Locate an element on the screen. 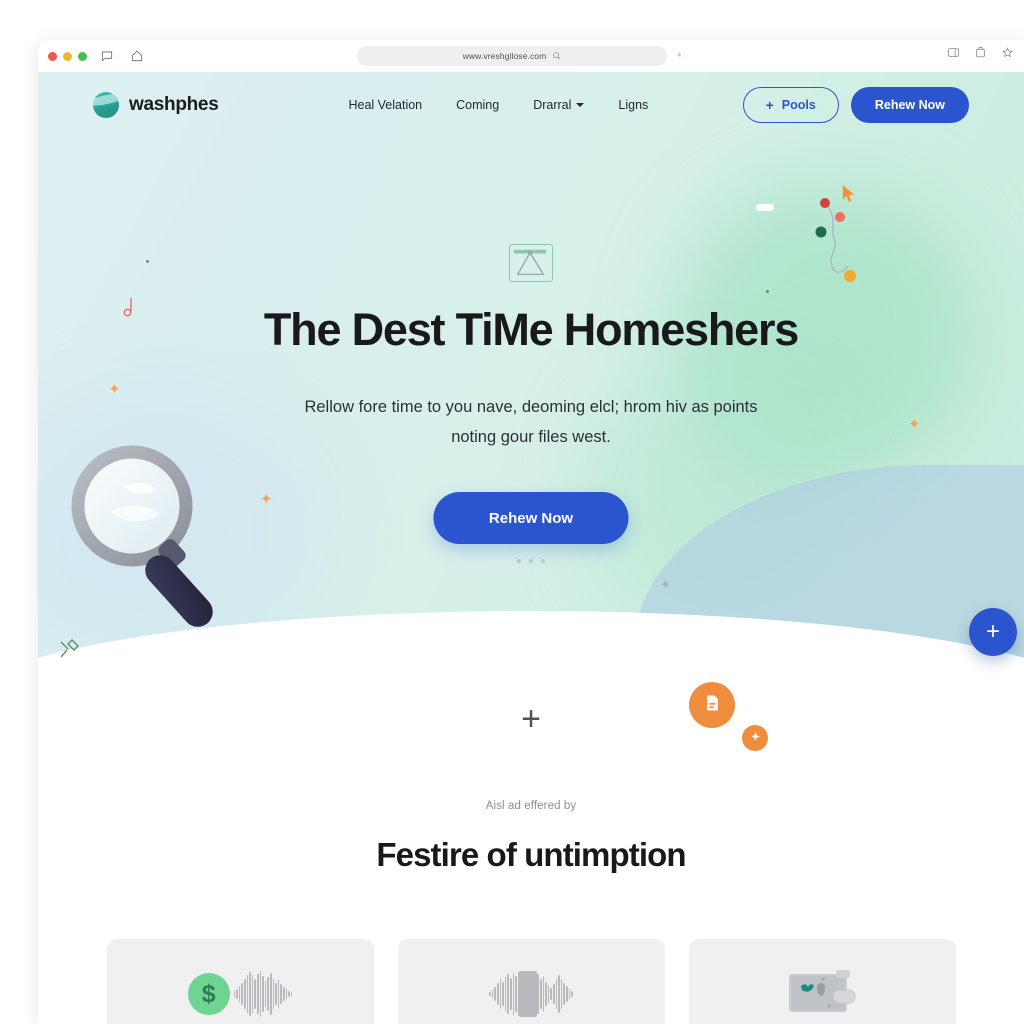 The width and height of the screenshot is (1024, 1024). partner-card-1: $ Cillusse man ayahere is located at coordinates (240, 981).